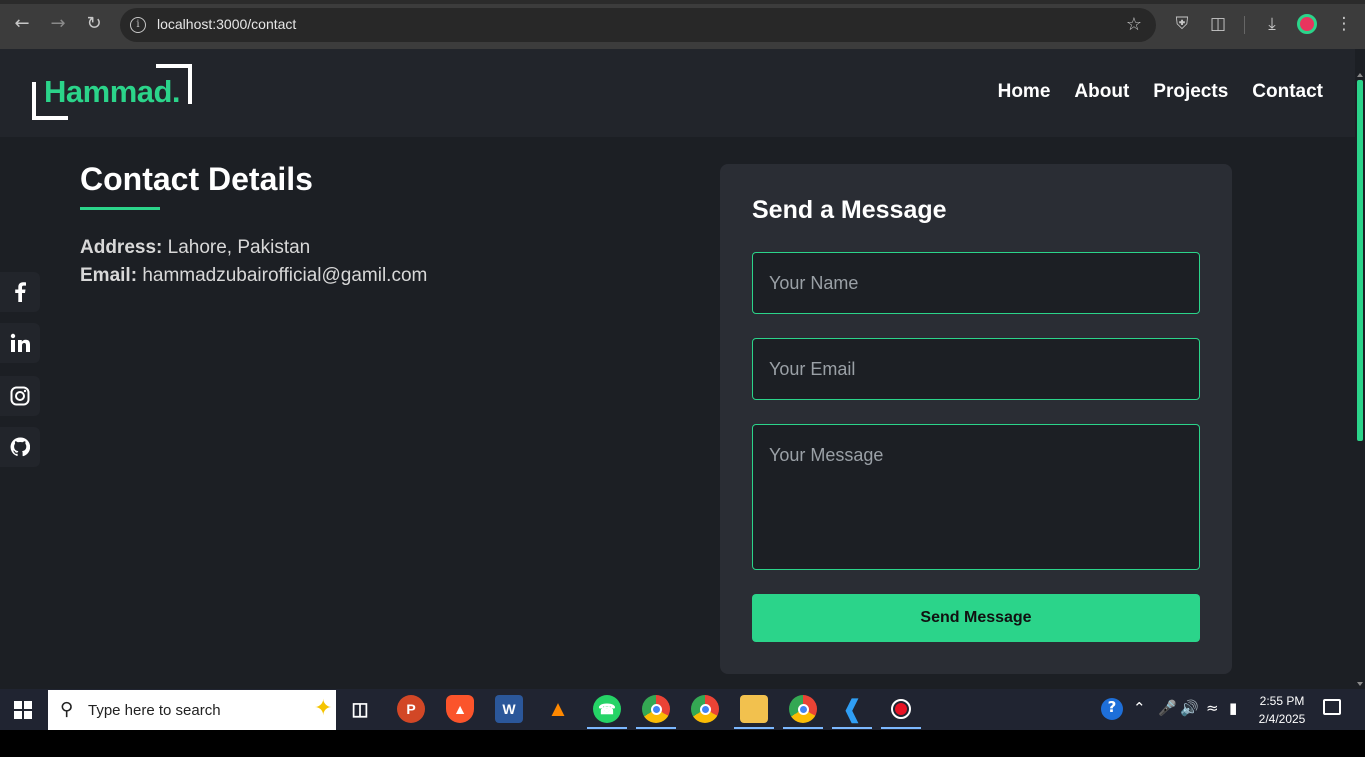 The width and height of the screenshot is (1365, 757). What do you see at coordinates (1212, 708) in the screenshot?
I see `wifi-icon: ≈` at bounding box center [1212, 708].